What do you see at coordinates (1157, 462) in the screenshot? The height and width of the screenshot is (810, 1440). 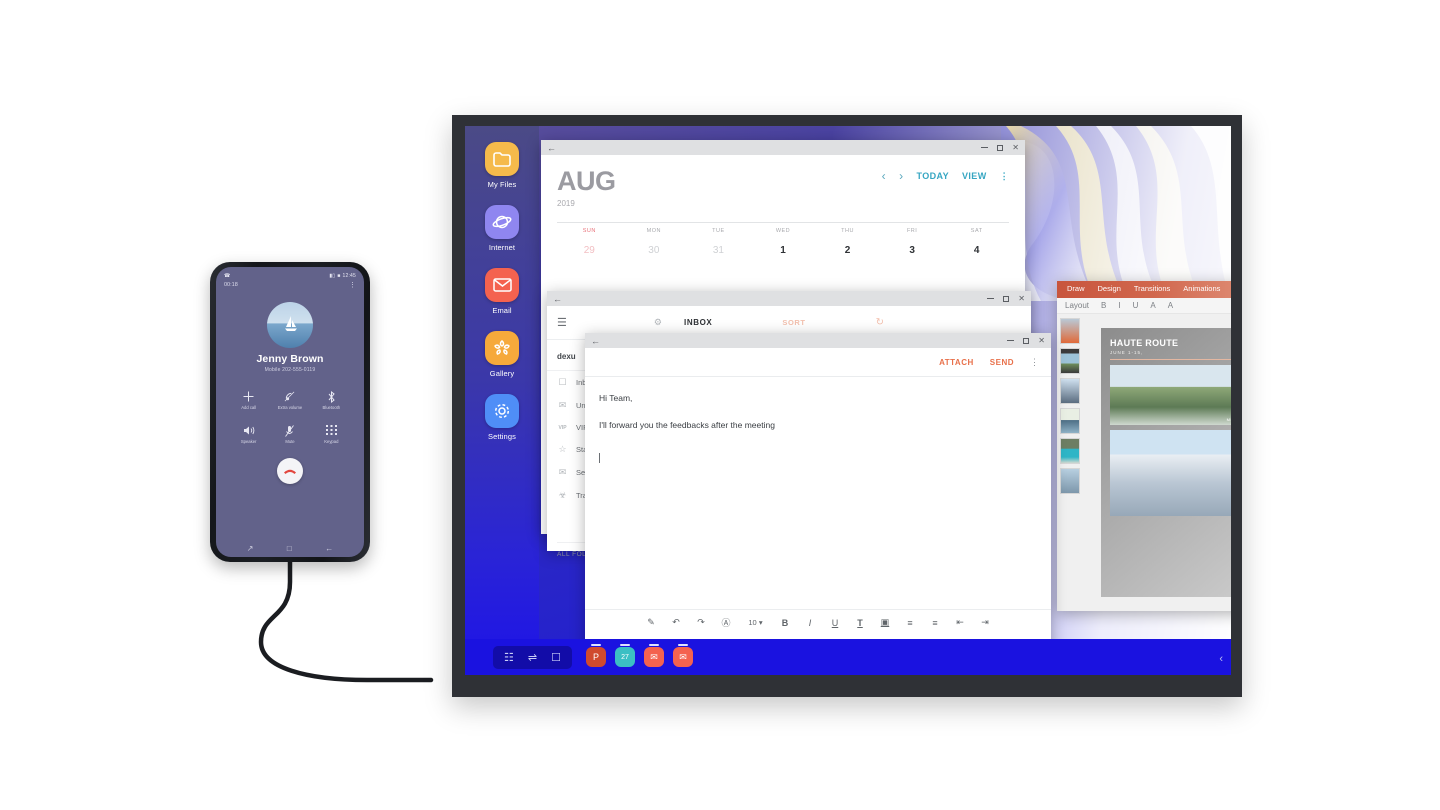 I see `slide-canvas: HAUTE ROUTE JUNE 1-15, MER DE GLACE` at bounding box center [1157, 462].